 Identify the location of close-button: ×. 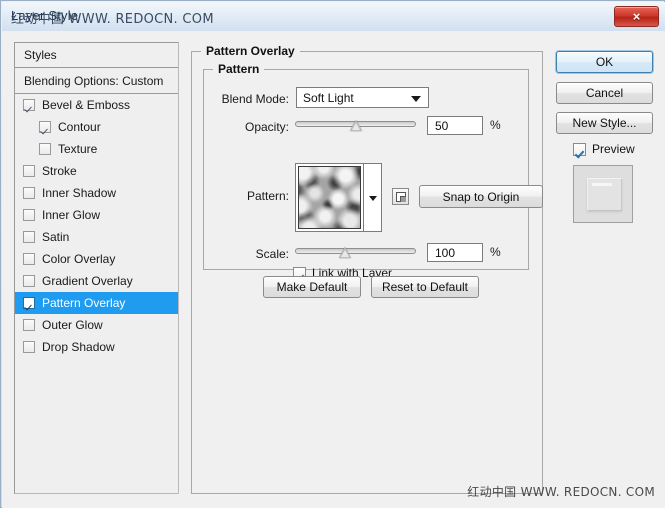
(636, 16).